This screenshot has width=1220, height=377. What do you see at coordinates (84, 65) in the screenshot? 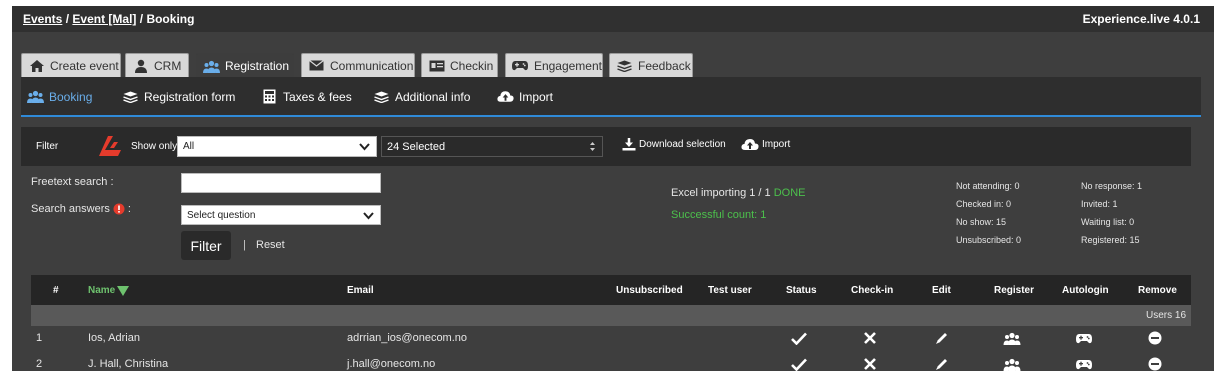
I see `tab-label: Create event` at bounding box center [84, 65].